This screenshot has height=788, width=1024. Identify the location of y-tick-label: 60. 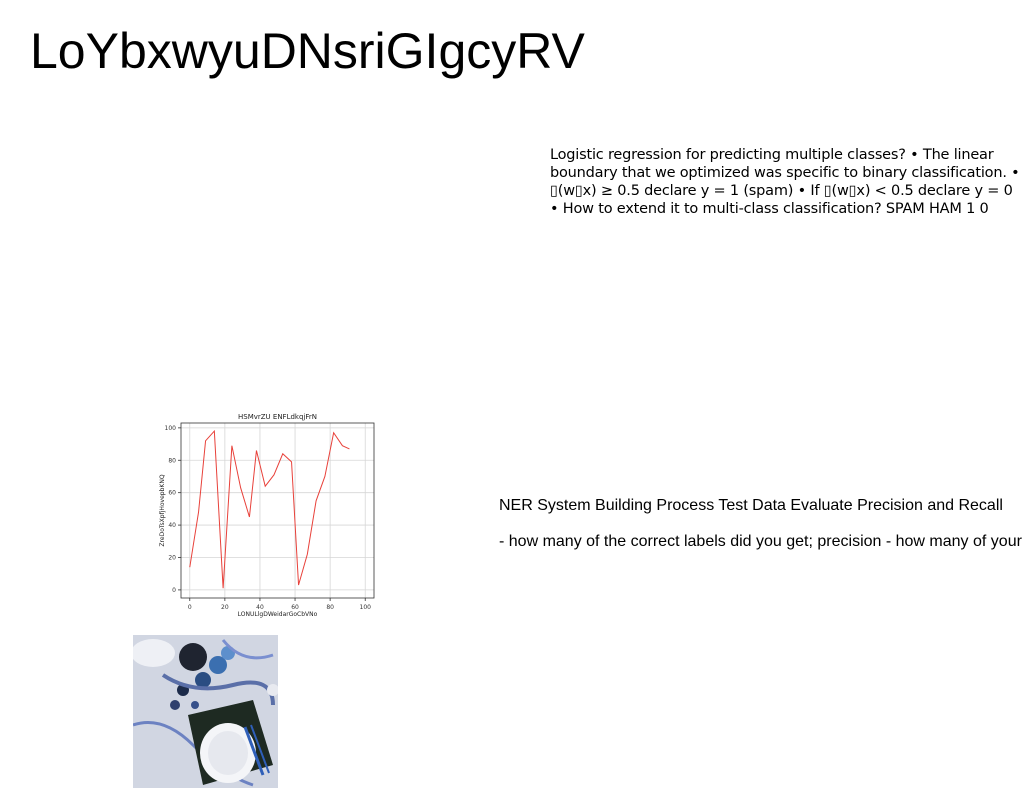
(172, 493).